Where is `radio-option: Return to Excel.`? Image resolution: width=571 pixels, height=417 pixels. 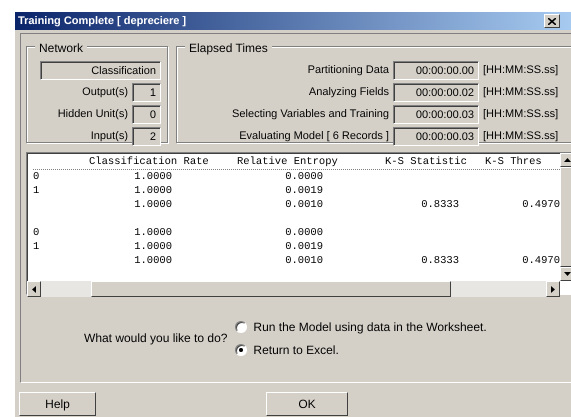 radio-option: Return to Excel. is located at coordinates (361, 349).